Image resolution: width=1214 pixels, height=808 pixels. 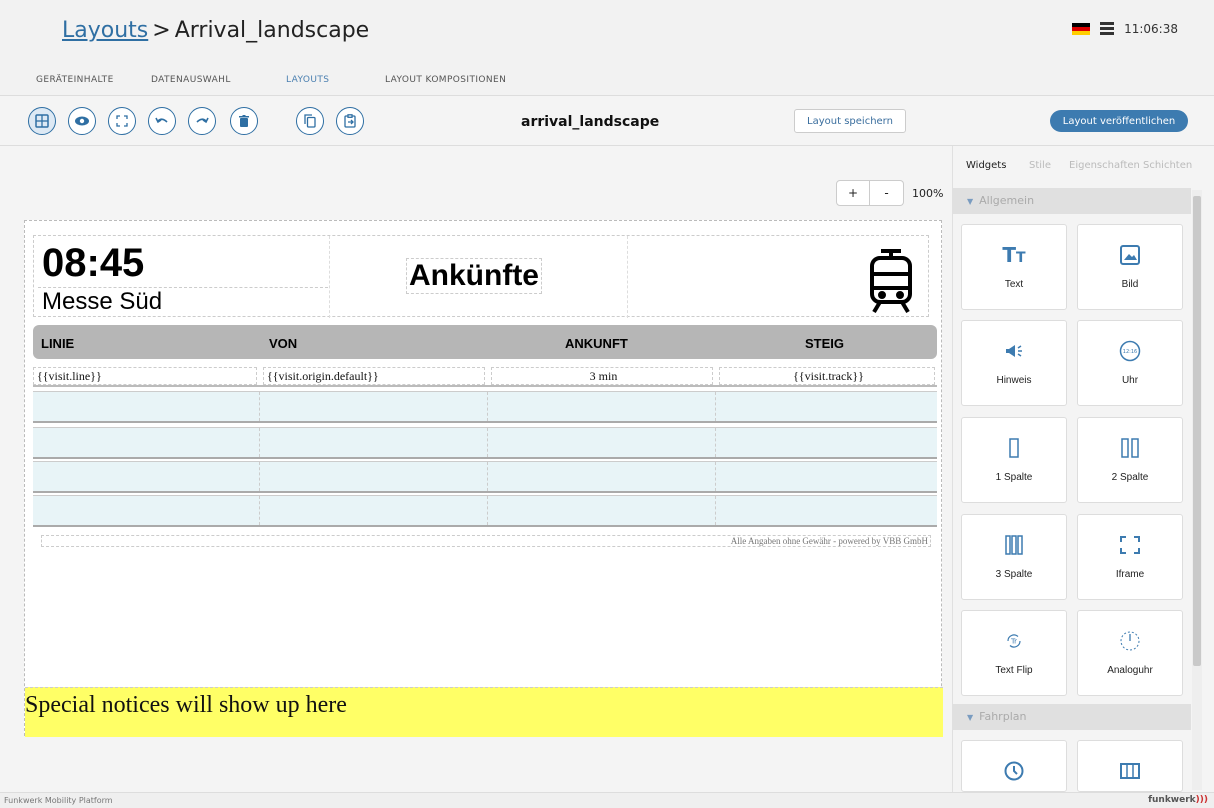 What do you see at coordinates (191, 80) in the screenshot?
I see `tab-datenauswahl: DATENAUSWAHL` at bounding box center [191, 80].